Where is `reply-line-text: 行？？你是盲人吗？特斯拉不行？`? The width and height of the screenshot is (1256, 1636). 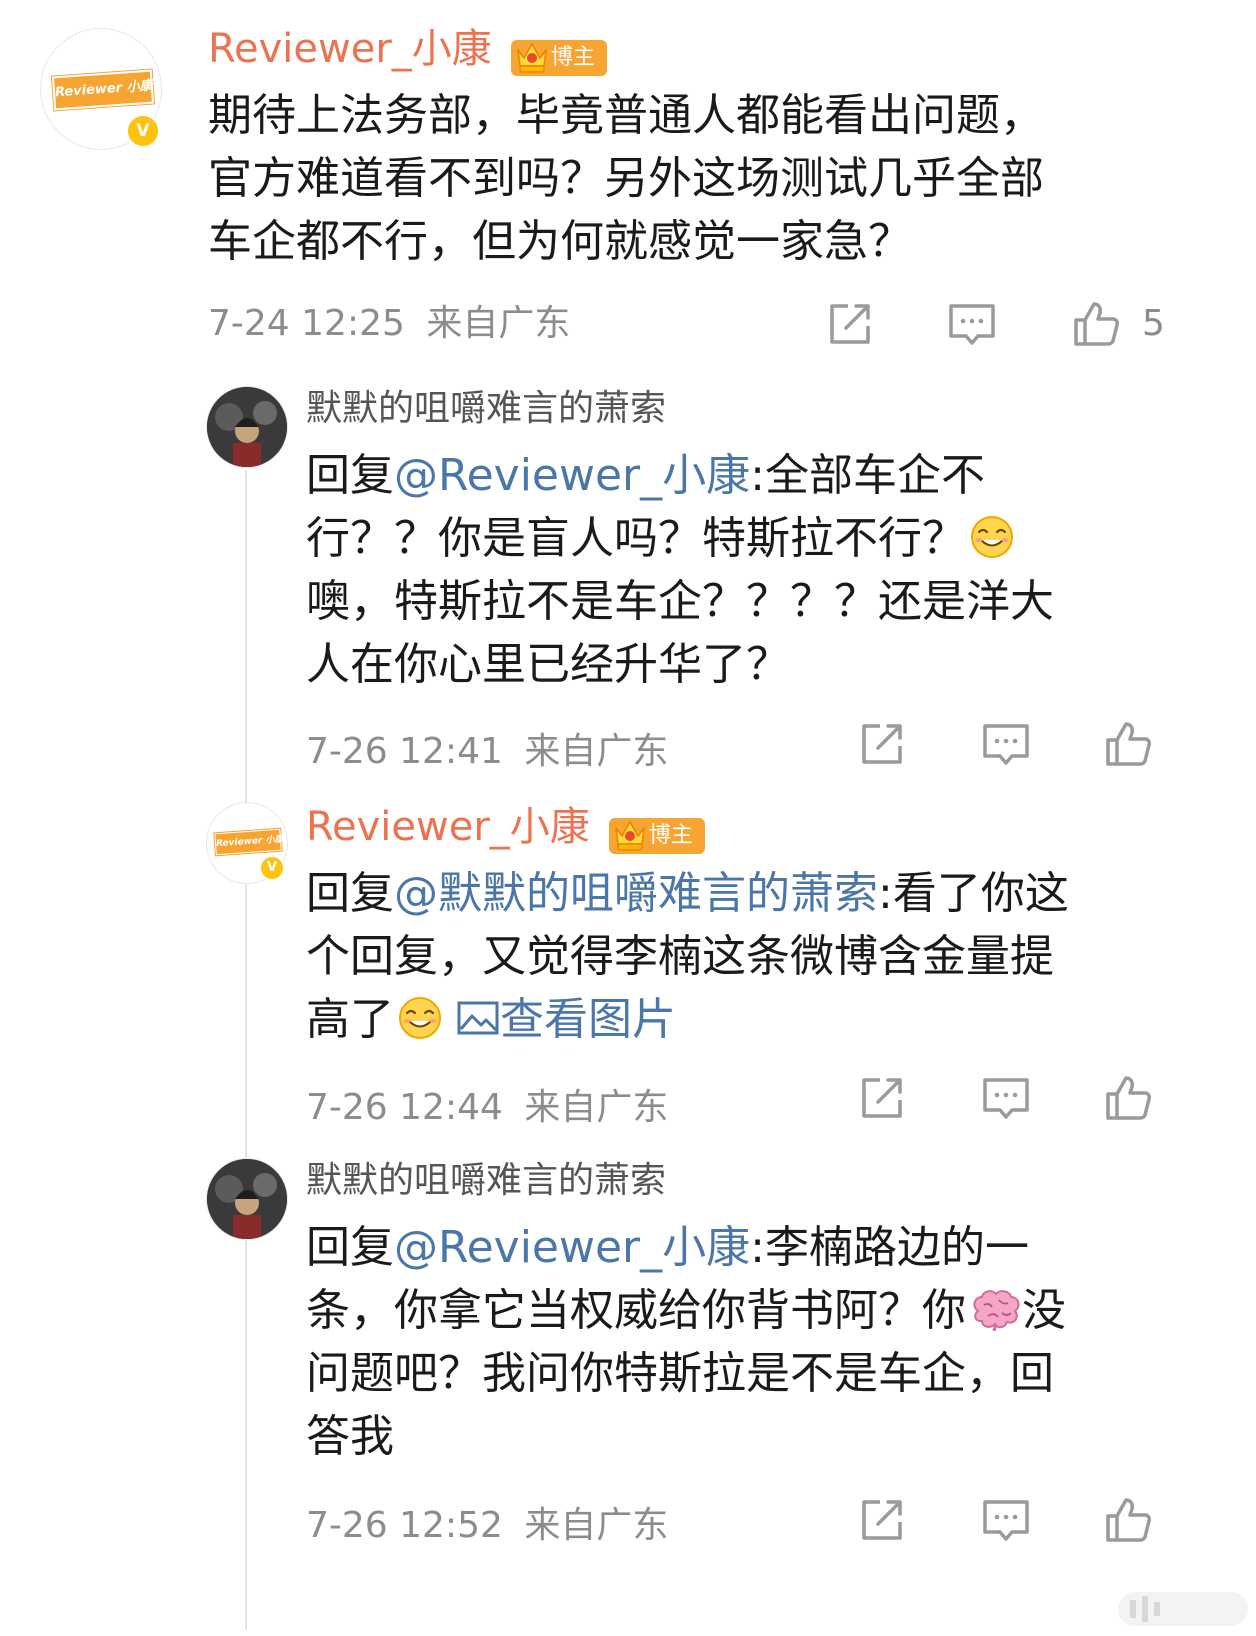 reply-line-text: 行？？你是盲人吗？特斯拉不行？ is located at coordinates (636, 538).